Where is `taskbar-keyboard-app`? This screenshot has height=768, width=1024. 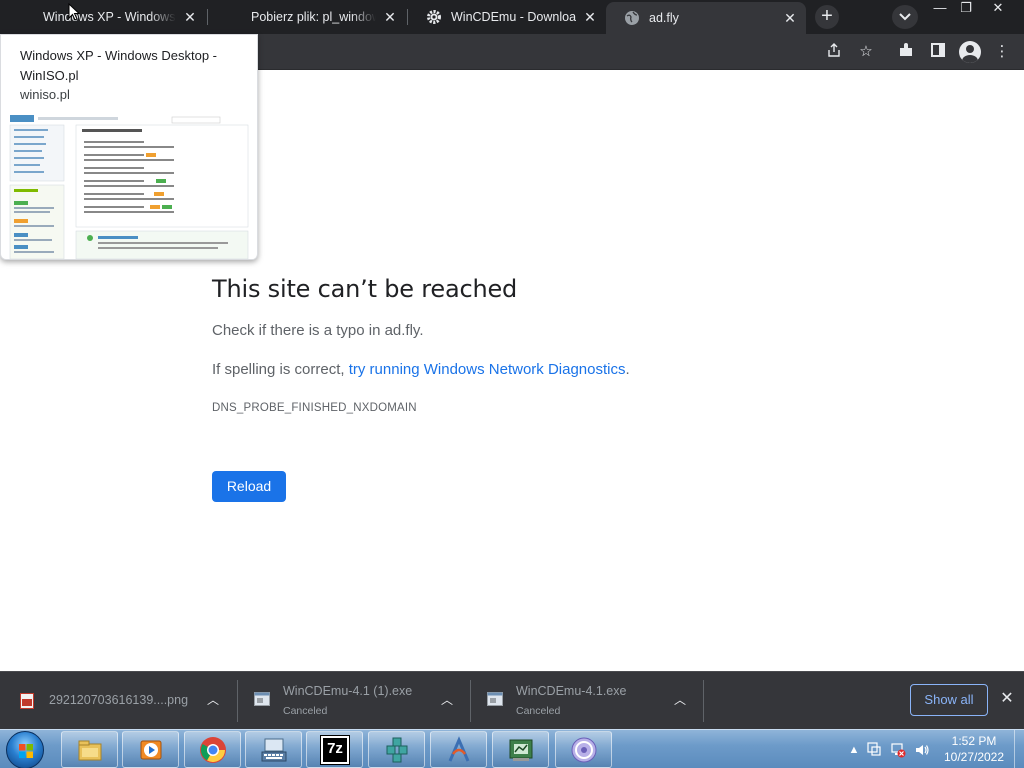 taskbar-keyboard-app is located at coordinates (273, 749).